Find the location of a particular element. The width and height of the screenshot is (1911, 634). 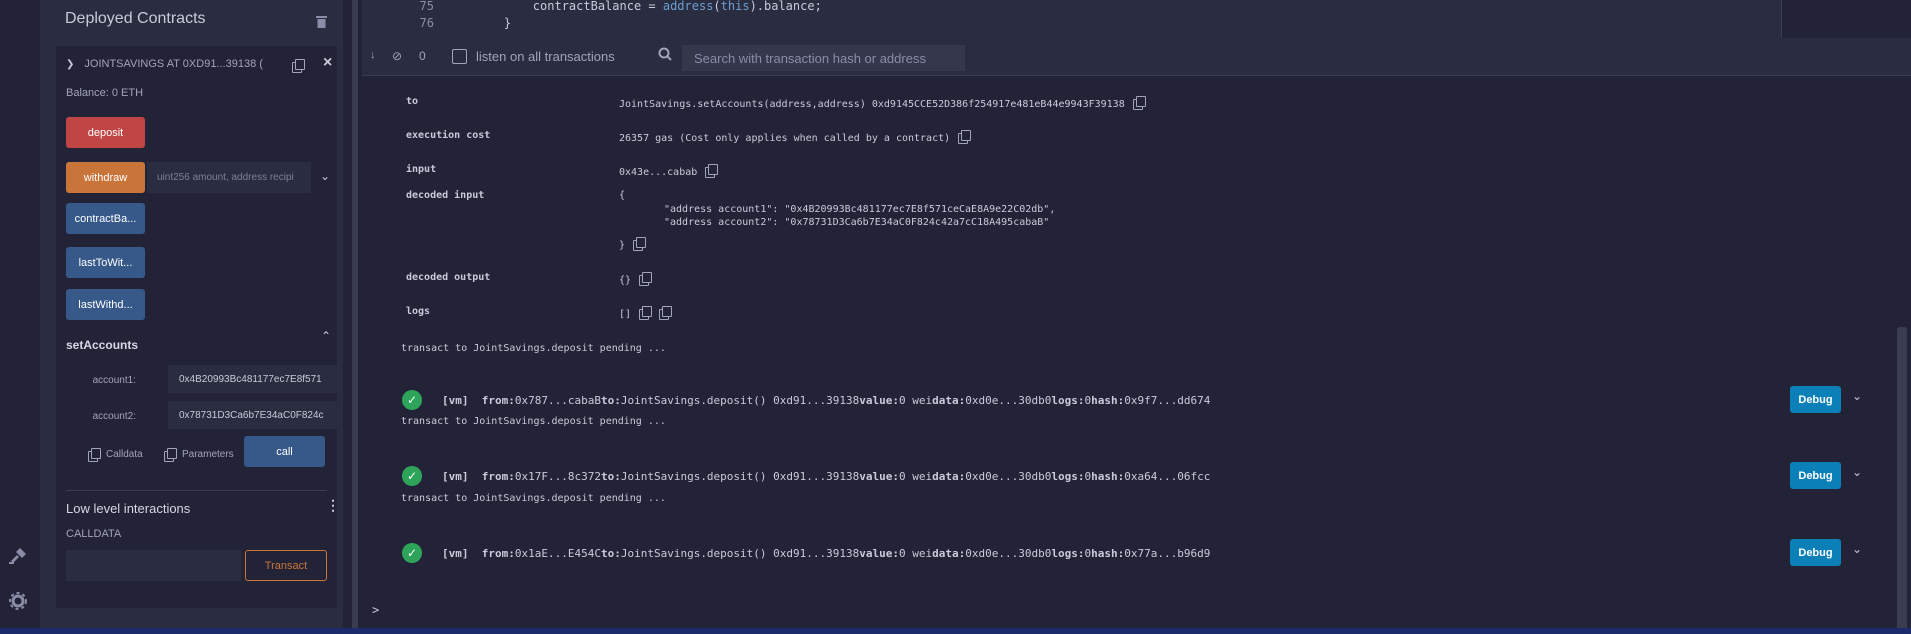

transaction-search-input: Search with transaction hash or address is located at coordinates (823, 58).